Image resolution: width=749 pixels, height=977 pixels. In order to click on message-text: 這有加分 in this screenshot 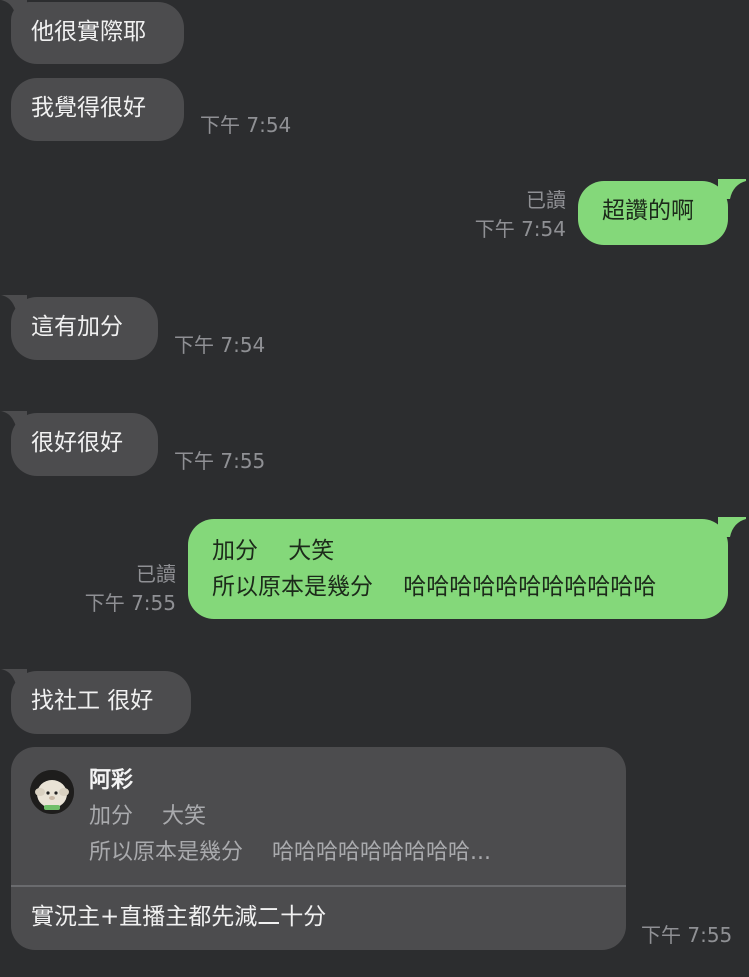, I will do `click(77, 327)`.